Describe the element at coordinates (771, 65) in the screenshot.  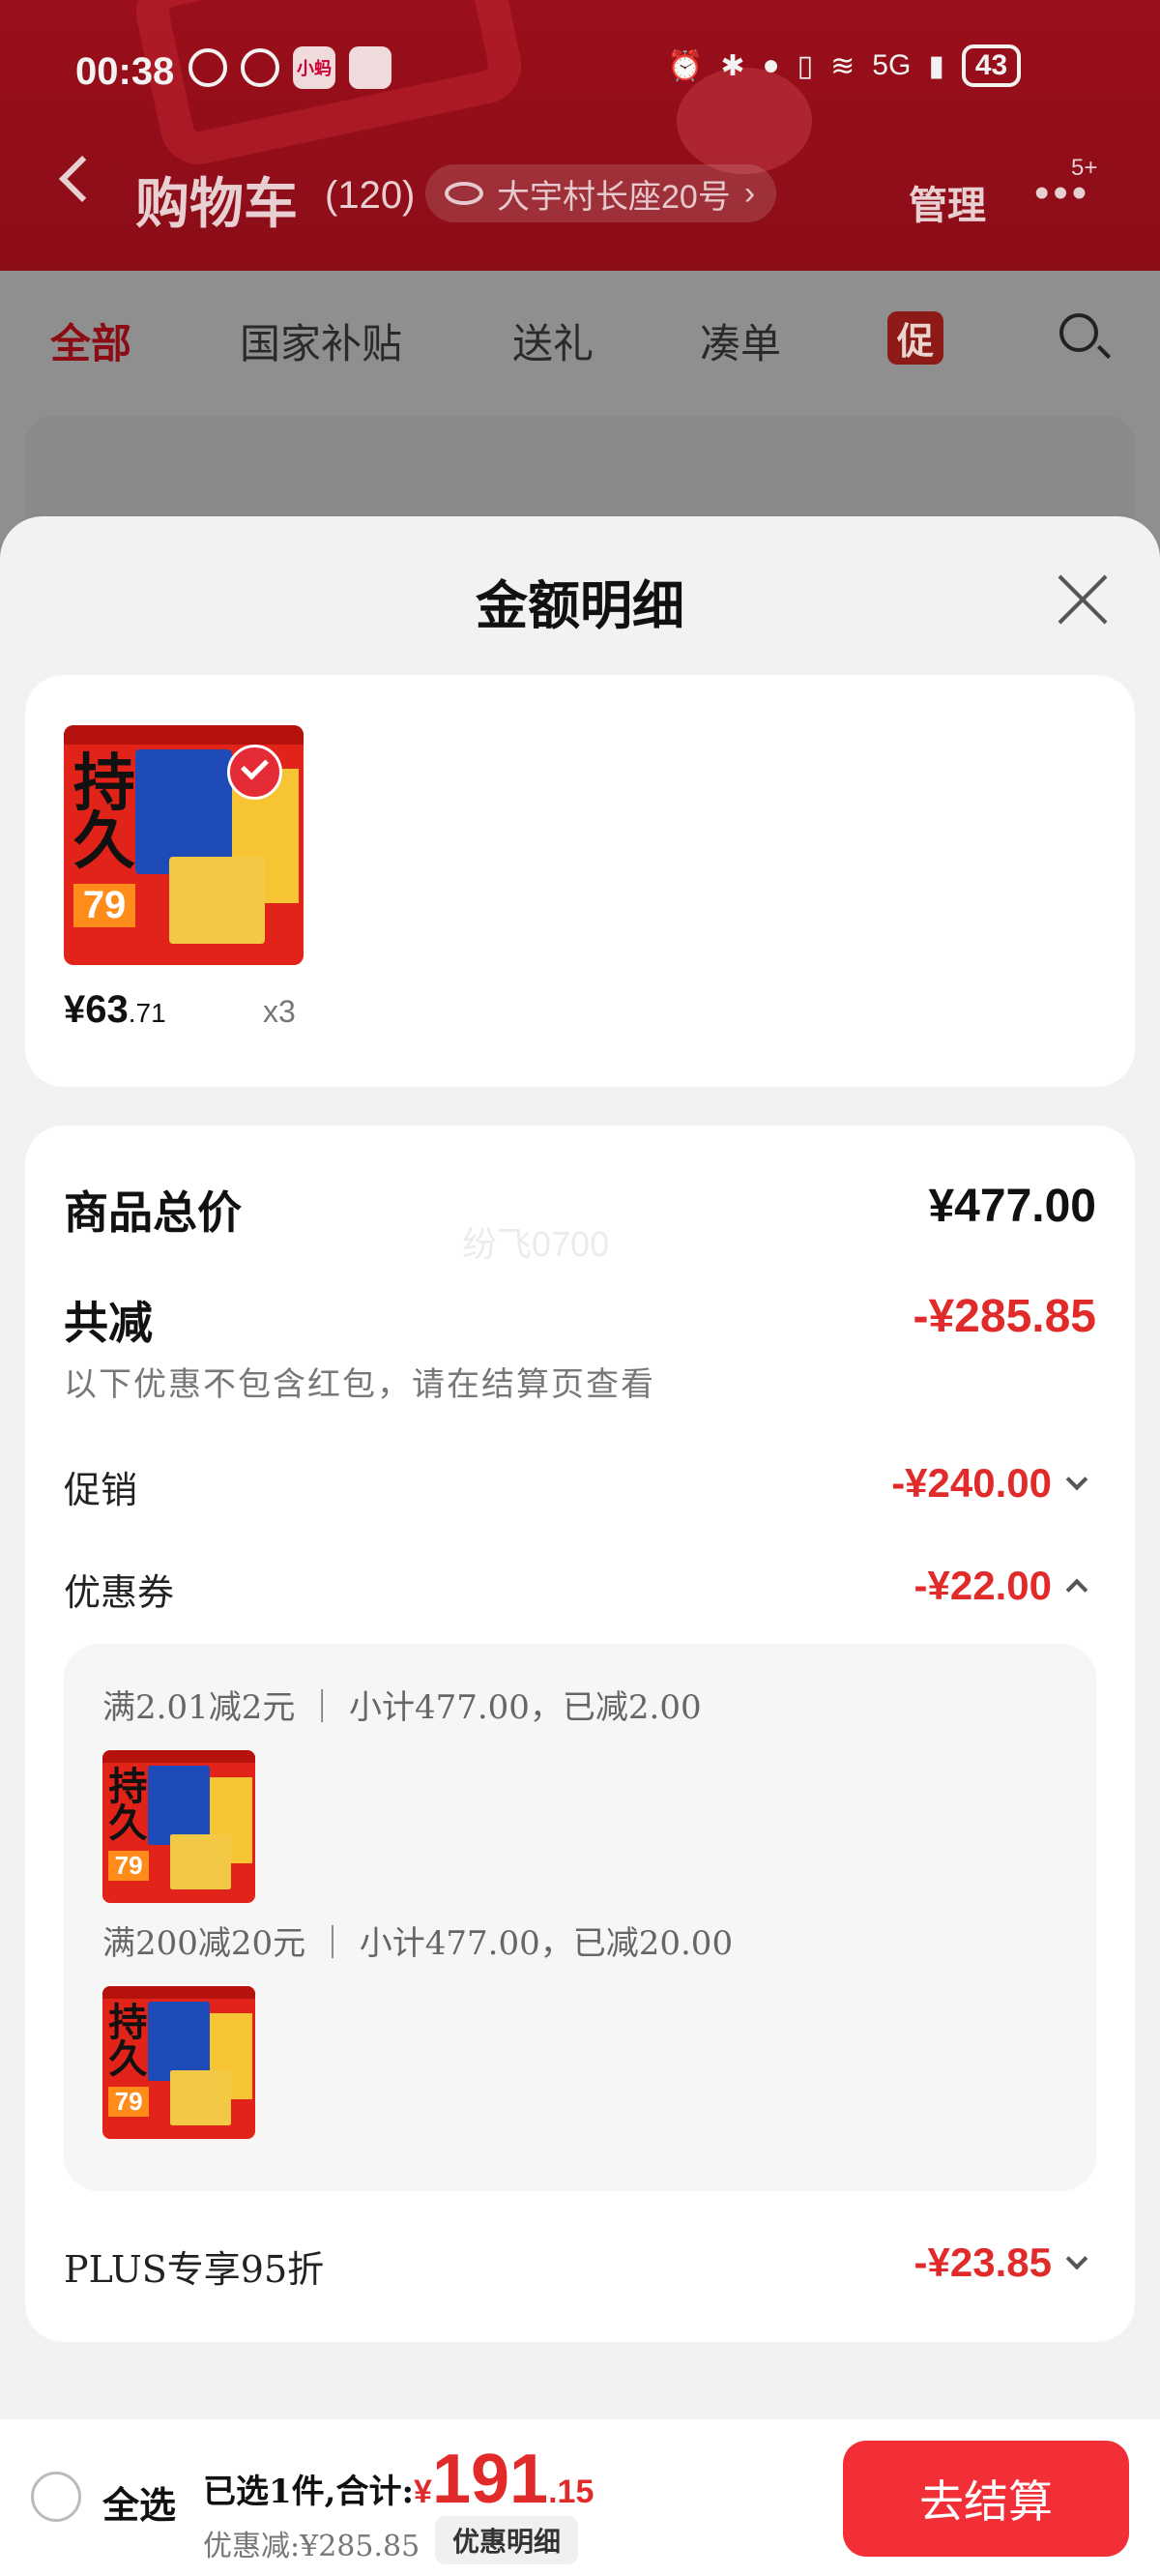
I see `location-icon: ●` at that location.